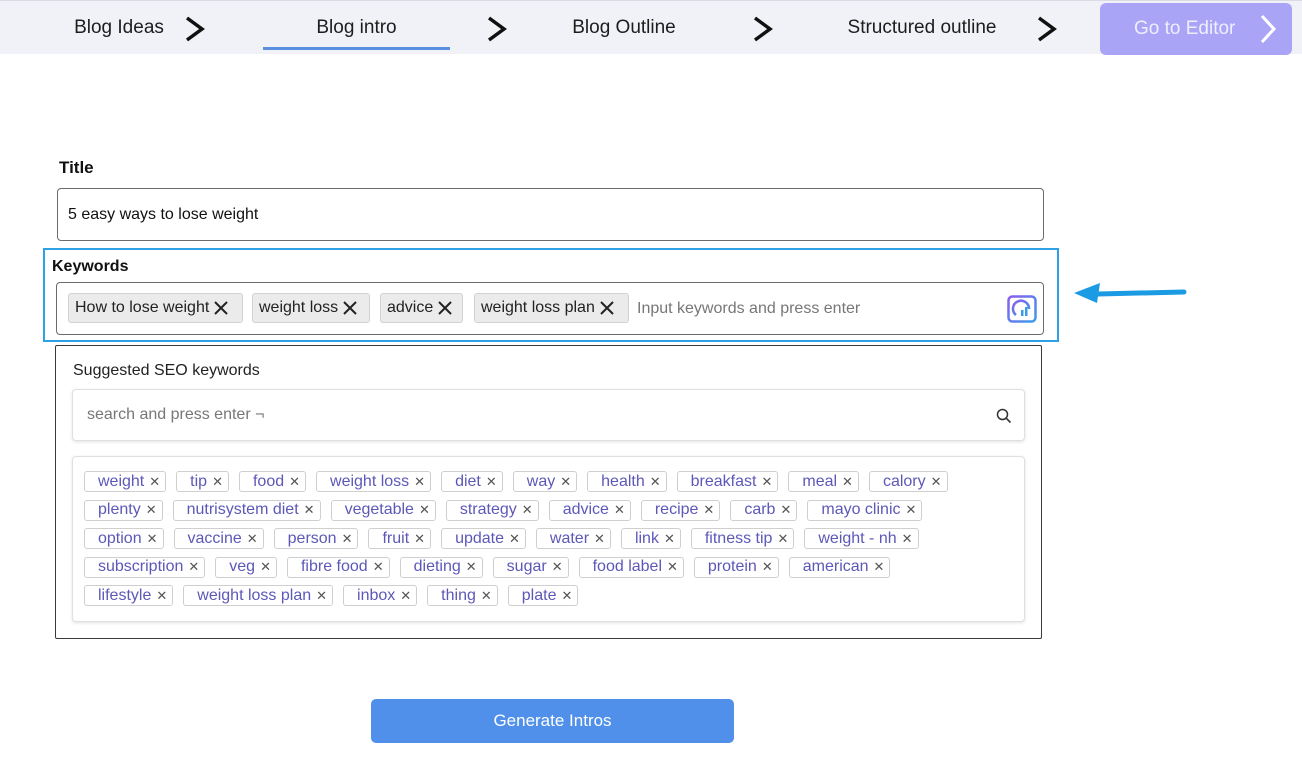  Describe the element at coordinates (624, 28) in the screenshot. I see `step-blog-outline: Blog Outline` at that location.